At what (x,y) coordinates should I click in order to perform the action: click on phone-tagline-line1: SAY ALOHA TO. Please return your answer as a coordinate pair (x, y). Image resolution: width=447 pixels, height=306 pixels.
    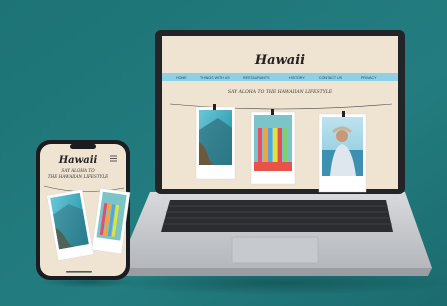
    Looking at the image, I should click on (78, 170).